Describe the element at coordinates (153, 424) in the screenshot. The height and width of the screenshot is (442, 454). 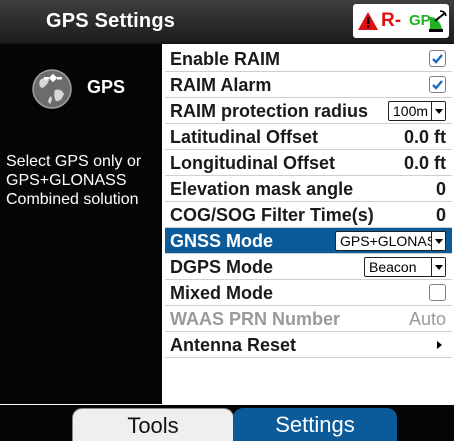
I see `tab-tools: Tools` at that location.